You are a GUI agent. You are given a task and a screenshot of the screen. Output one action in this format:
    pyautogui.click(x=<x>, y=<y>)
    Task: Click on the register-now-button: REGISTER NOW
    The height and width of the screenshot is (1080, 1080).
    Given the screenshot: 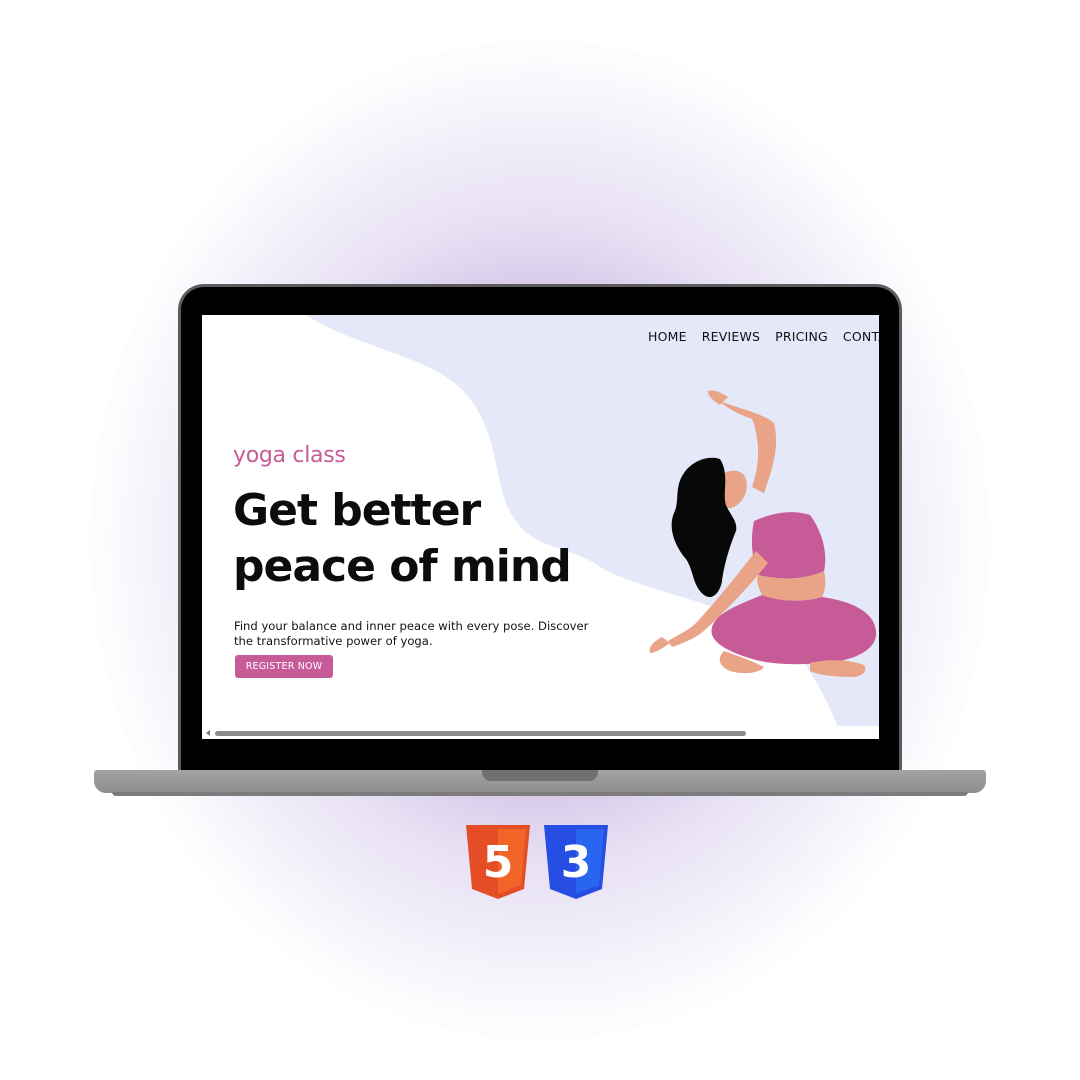 What is the action you would take?
    pyautogui.click(x=284, y=666)
    